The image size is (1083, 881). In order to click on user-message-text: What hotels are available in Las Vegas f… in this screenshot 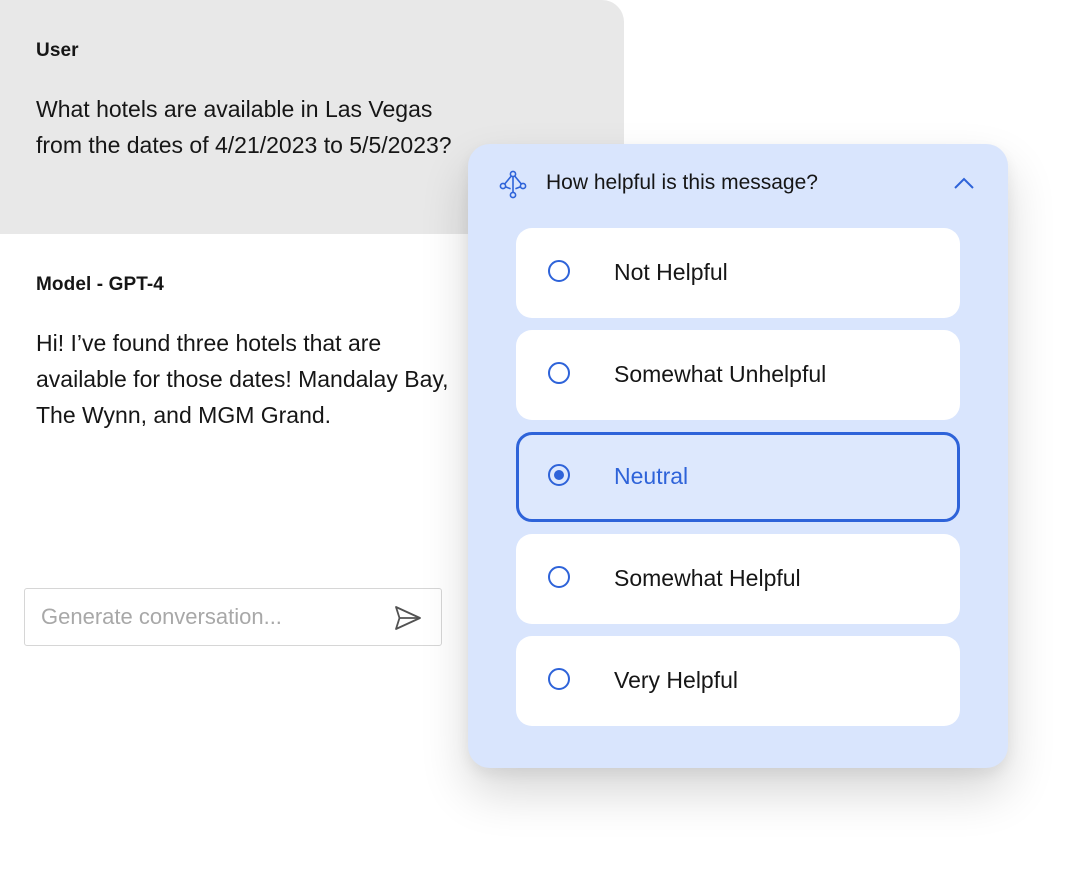, I will do `click(244, 127)`.